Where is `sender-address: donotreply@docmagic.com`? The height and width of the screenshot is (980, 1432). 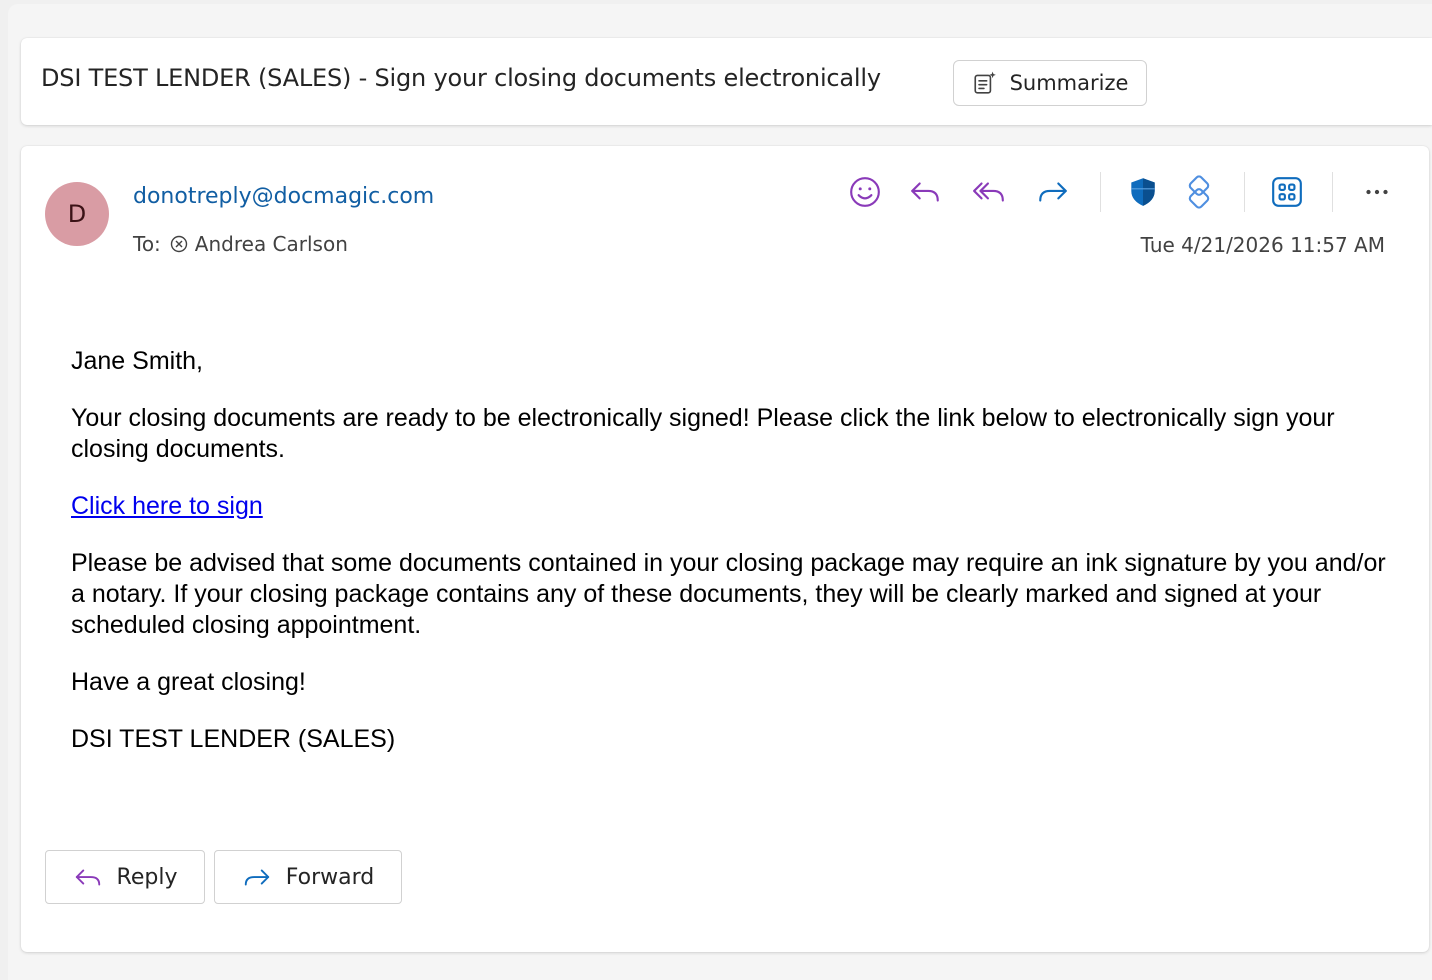
sender-address: donotreply@docmagic.com is located at coordinates (283, 196).